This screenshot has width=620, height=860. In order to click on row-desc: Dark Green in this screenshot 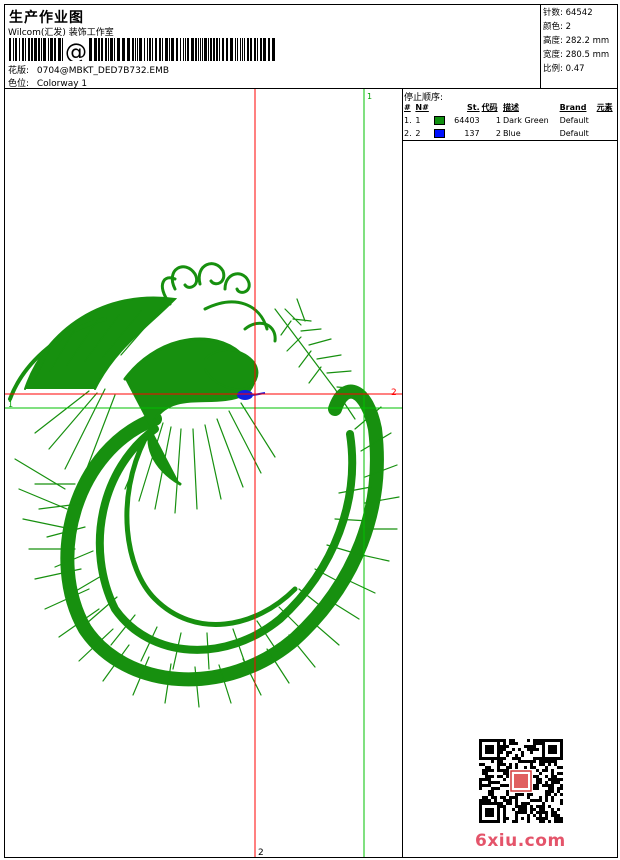, I will do `click(525, 120)`.